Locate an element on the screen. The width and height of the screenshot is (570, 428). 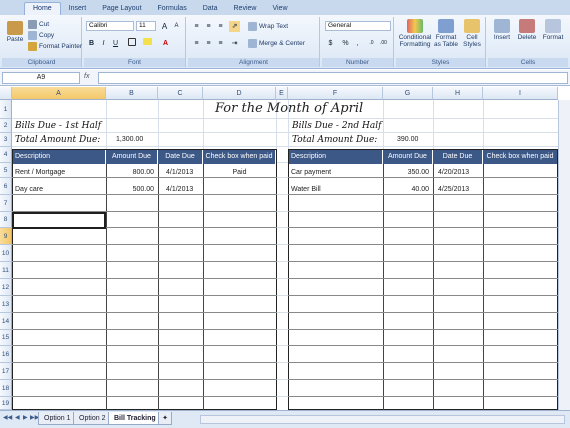
left-row1-description: Rent / Mortgage is located at coordinates (40, 172).